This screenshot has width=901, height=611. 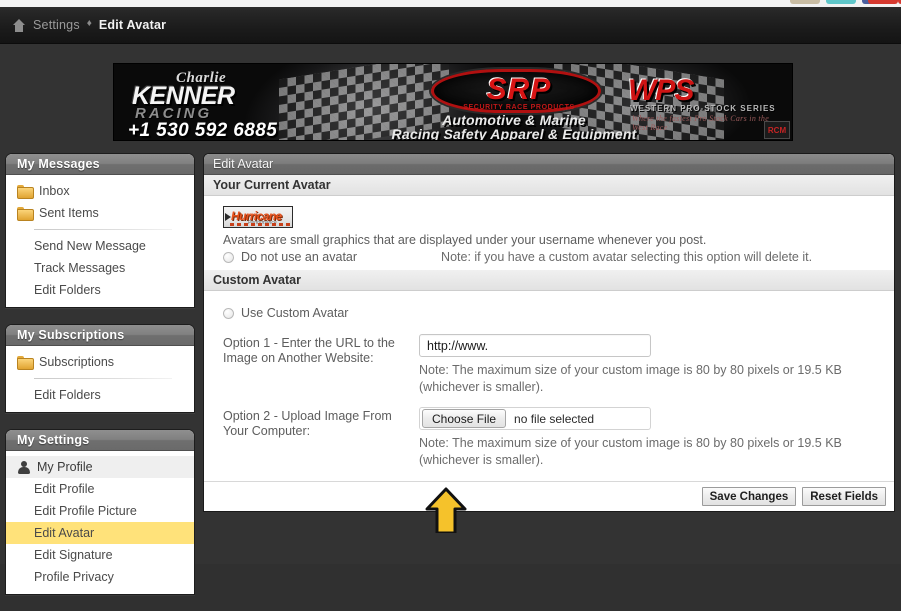 I want to click on avatar-file-input: Choose File no file selected, so click(x=535, y=418).